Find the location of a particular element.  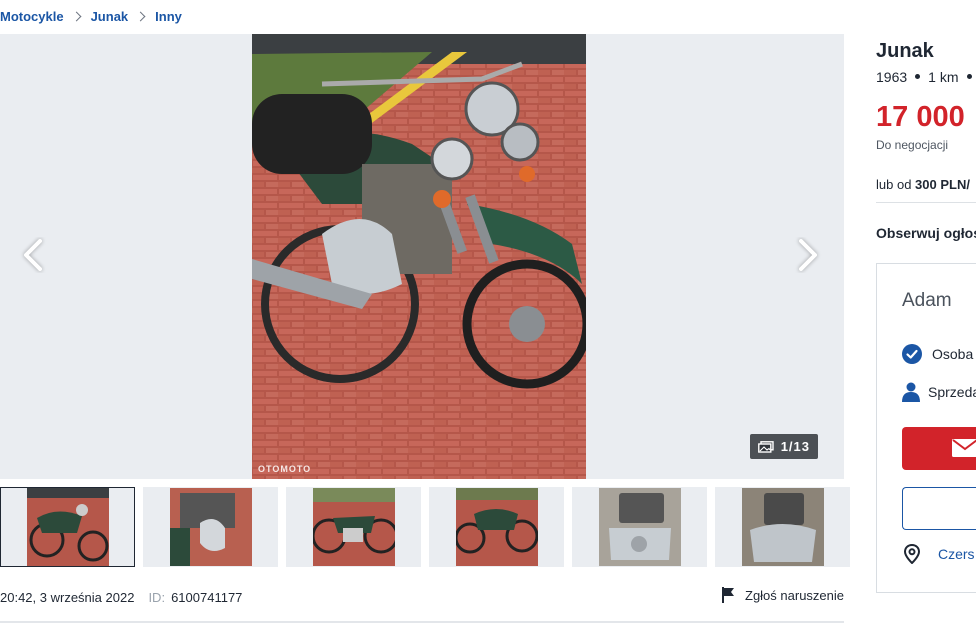

spec-year: 1963 is located at coordinates (892, 77).